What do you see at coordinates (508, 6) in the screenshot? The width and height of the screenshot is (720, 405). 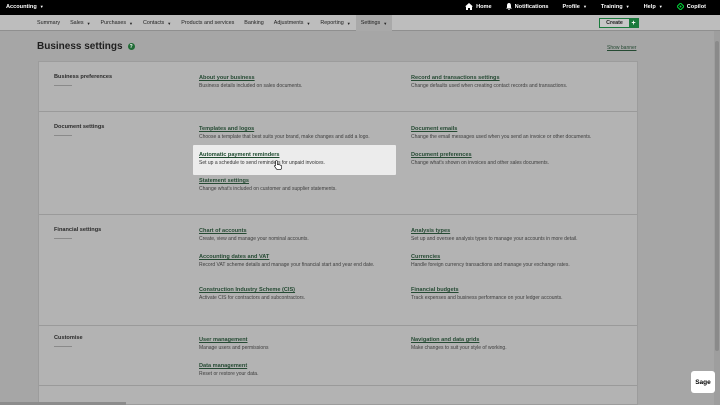 I see `bell-icon` at bounding box center [508, 6].